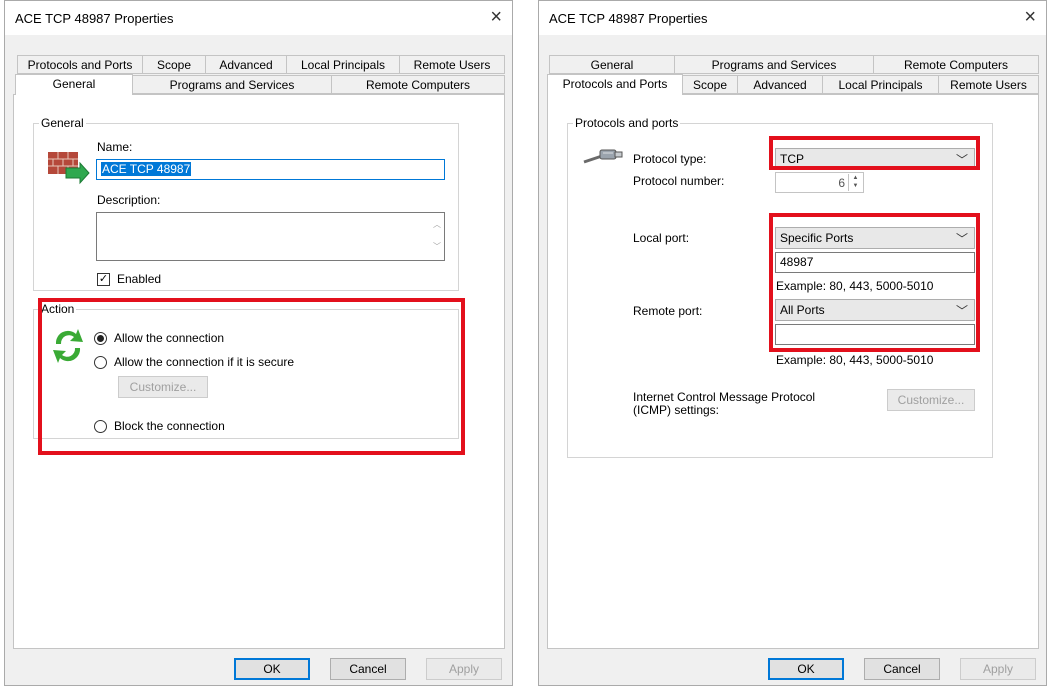  What do you see at coordinates (797, 262) in the screenshot?
I see `local-port-input-value: 48987` at bounding box center [797, 262].